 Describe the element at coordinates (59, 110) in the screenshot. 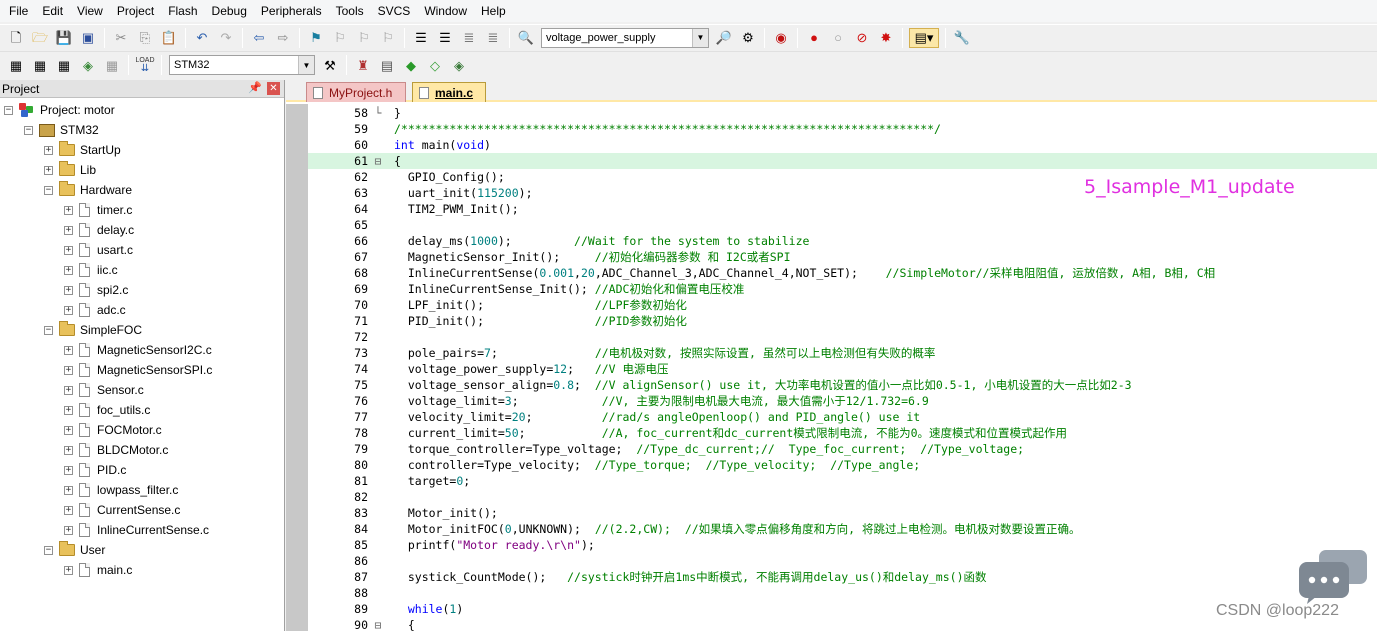

I see `tree-item-project: − Project: motor` at that location.